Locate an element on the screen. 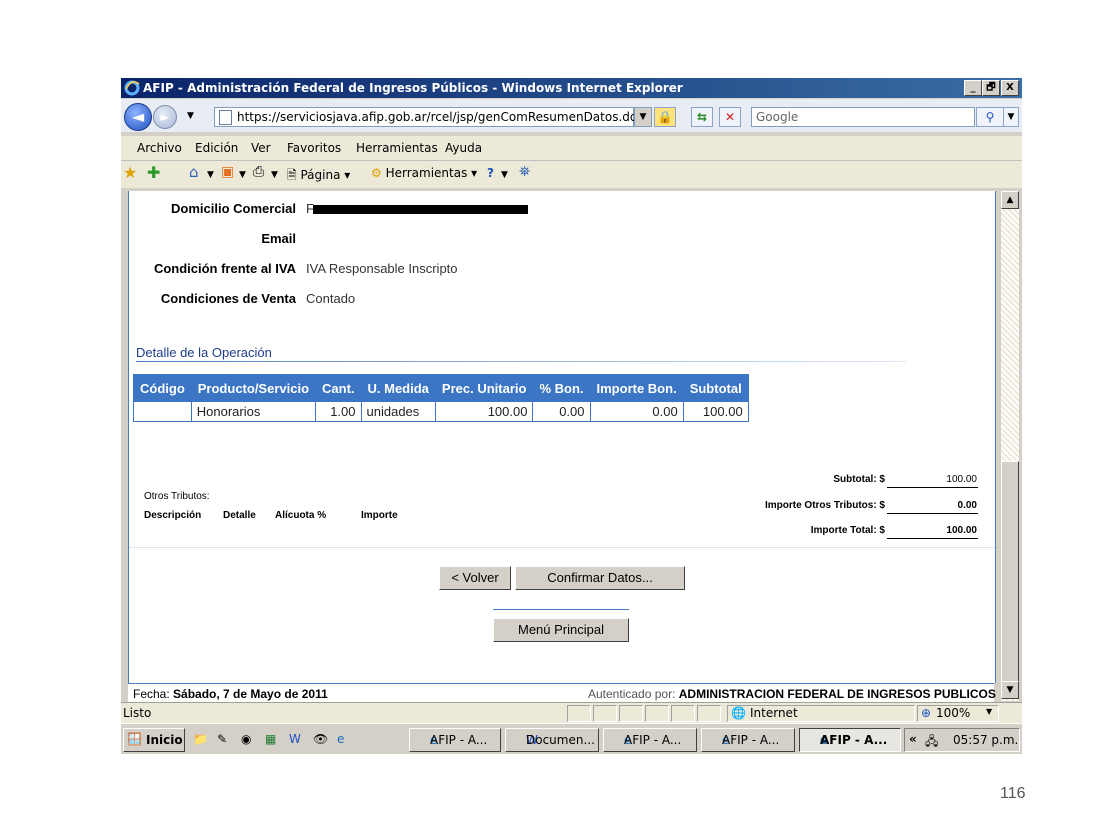 The width and height of the screenshot is (1096, 831). media-icon: ◉ is located at coordinates (249, 740).